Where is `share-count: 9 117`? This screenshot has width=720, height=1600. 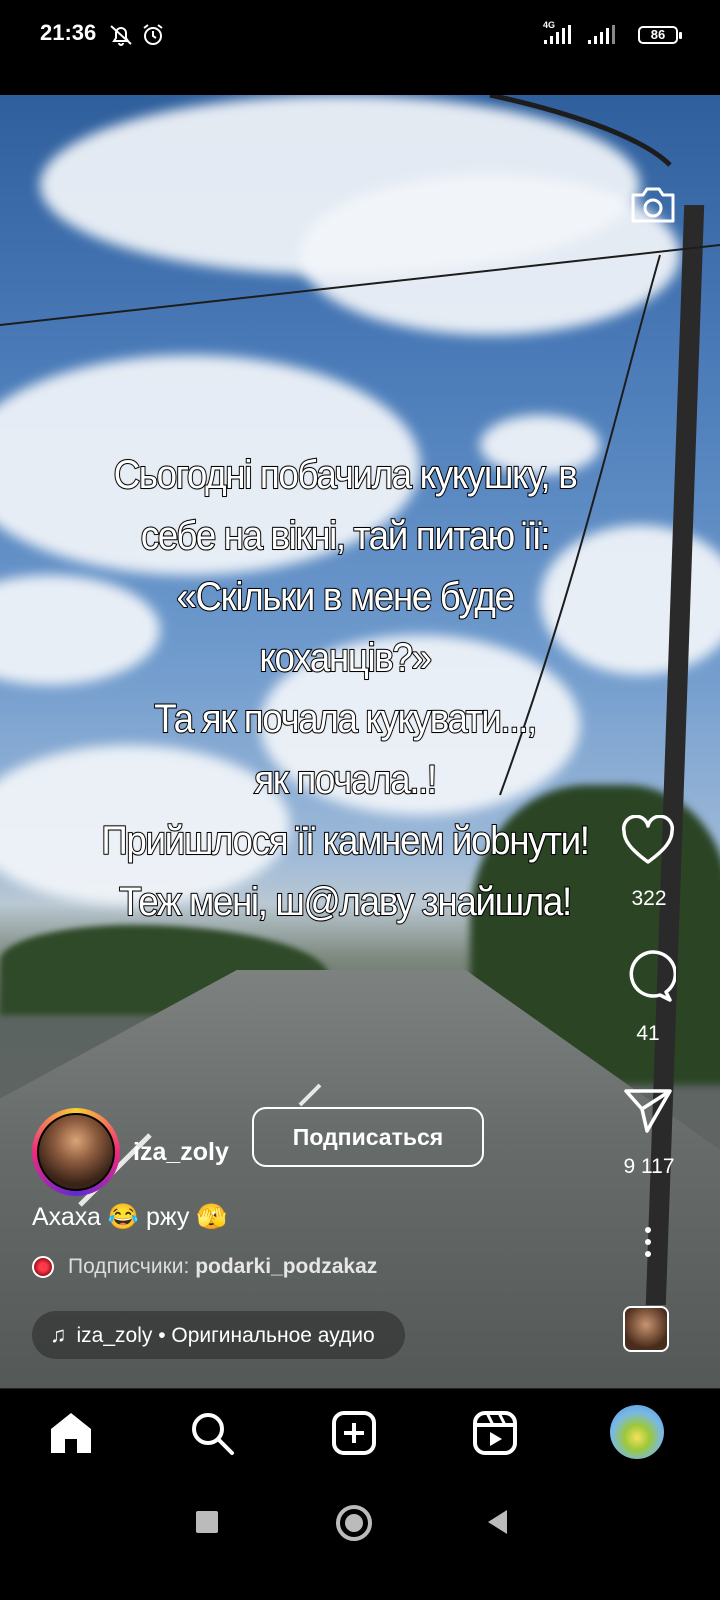 share-count: 9 117 is located at coordinates (649, 1166).